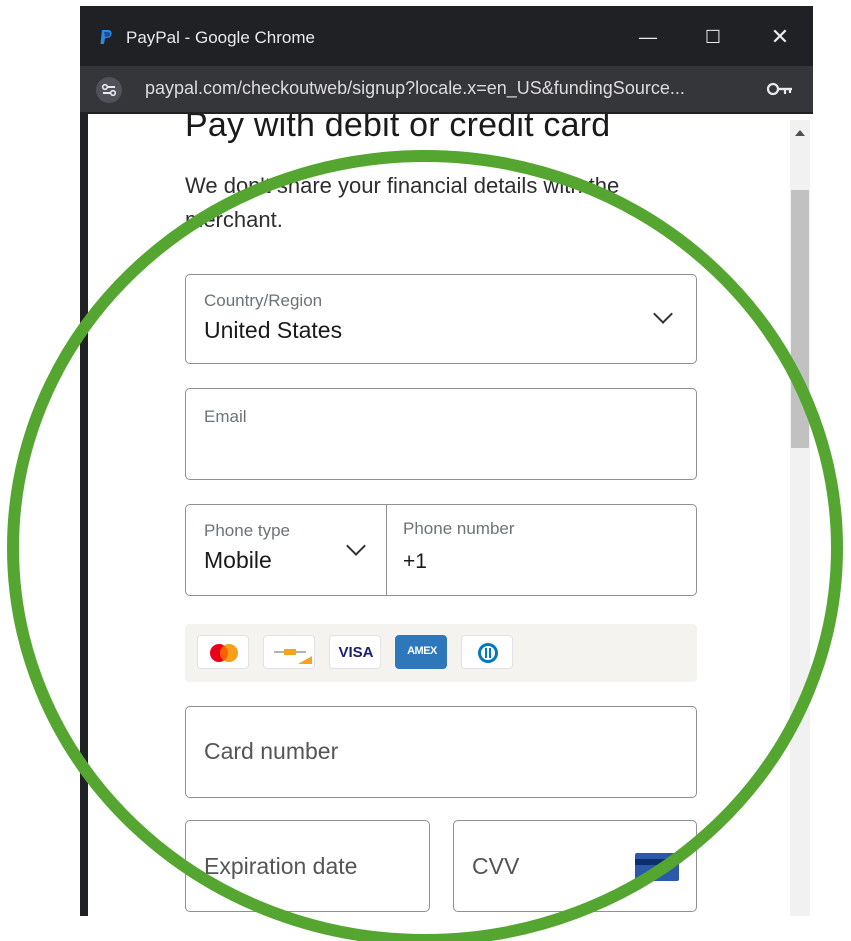 This screenshot has width=851, height=941. What do you see at coordinates (800, 319) in the screenshot?
I see `scrollbar-thumb` at bounding box center [800, 319].